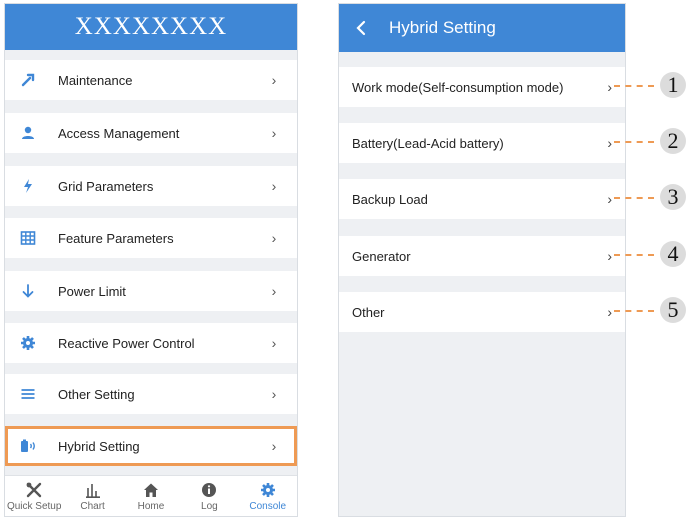 The image size is (690, 518). Describe the element at coordinates (151, 394) in the screenshot. I see `menu-item-other-setting: Other Setting ›` at that location.